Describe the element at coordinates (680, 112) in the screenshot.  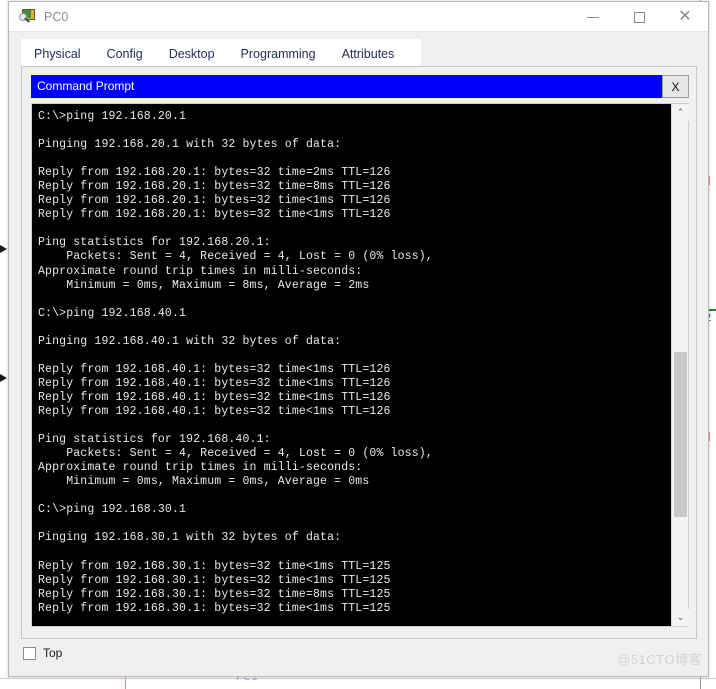
I see `scroll-up-arrow-icon: ⌃` at that location.